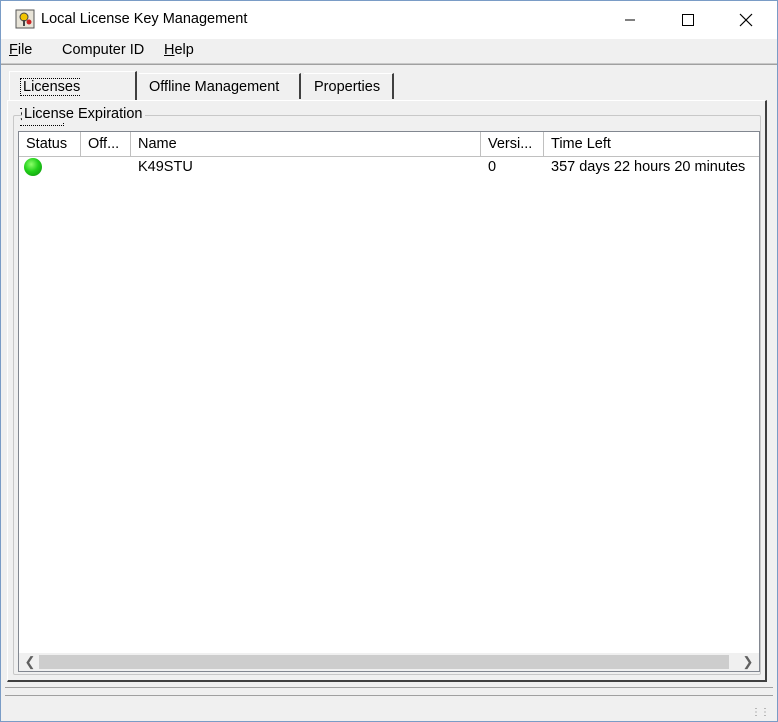 The height and width of the screenshot is (722, 778). I want to click on key-license-icon, so click(25, 19).